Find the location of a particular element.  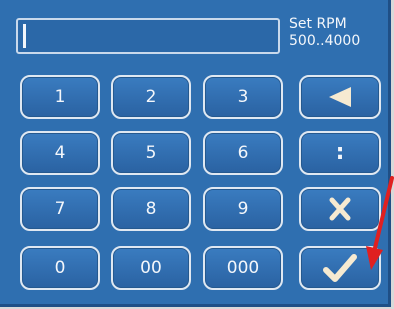

key-1: 1 is located at coordinates (60, 97).